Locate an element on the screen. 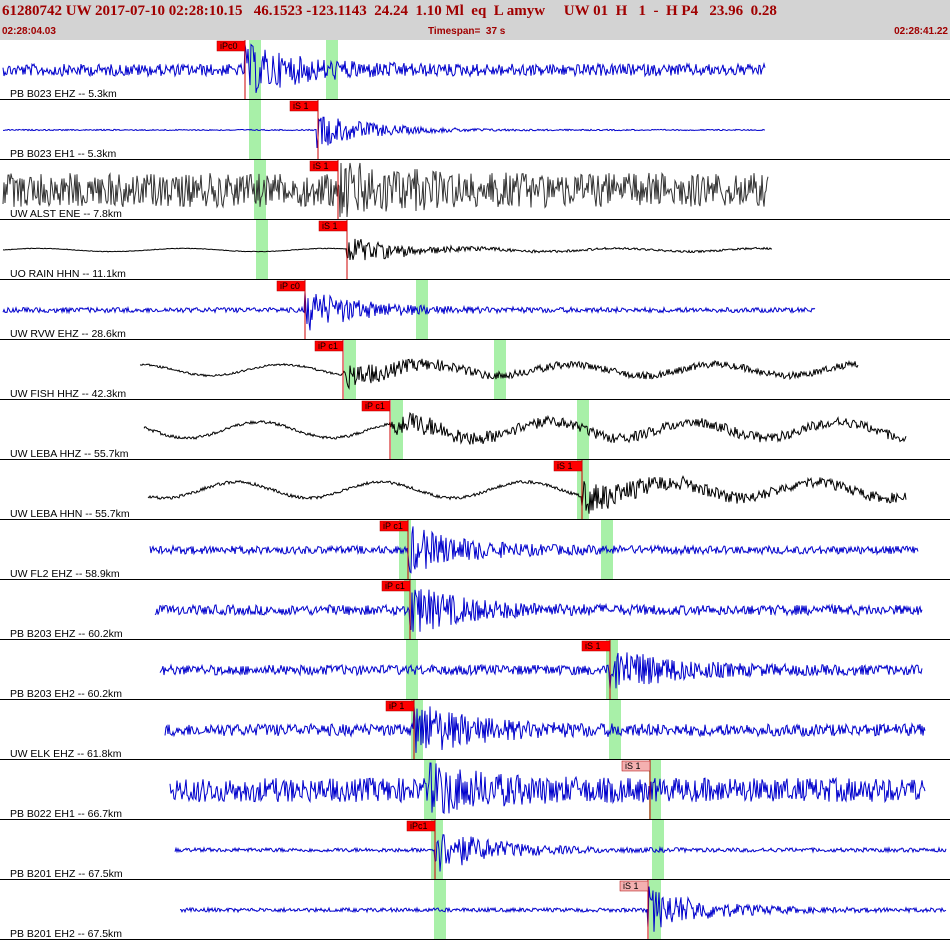  trace-row: iP c1 UW FL2 EHZ -- 58.9km is located at coordinates (475, 550).